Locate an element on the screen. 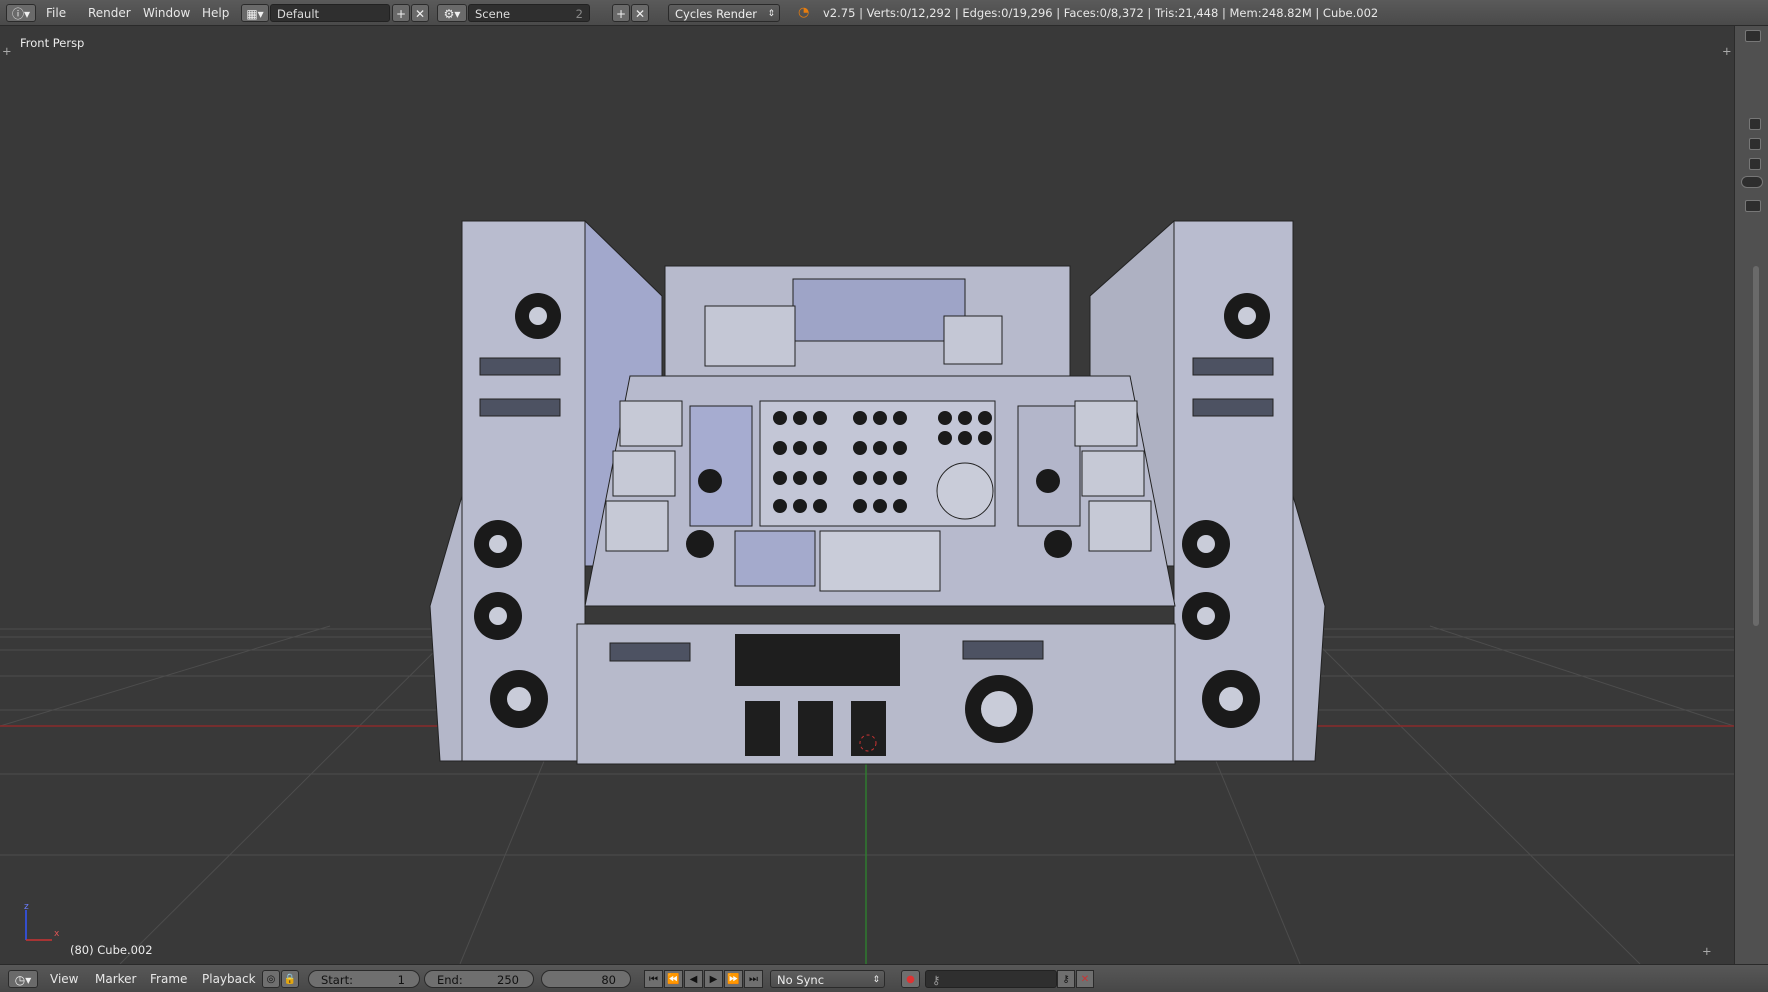 This screenshot has width=1768, height=992. corner-plus-icon-tr: + is located at coordinates (1727, 51).